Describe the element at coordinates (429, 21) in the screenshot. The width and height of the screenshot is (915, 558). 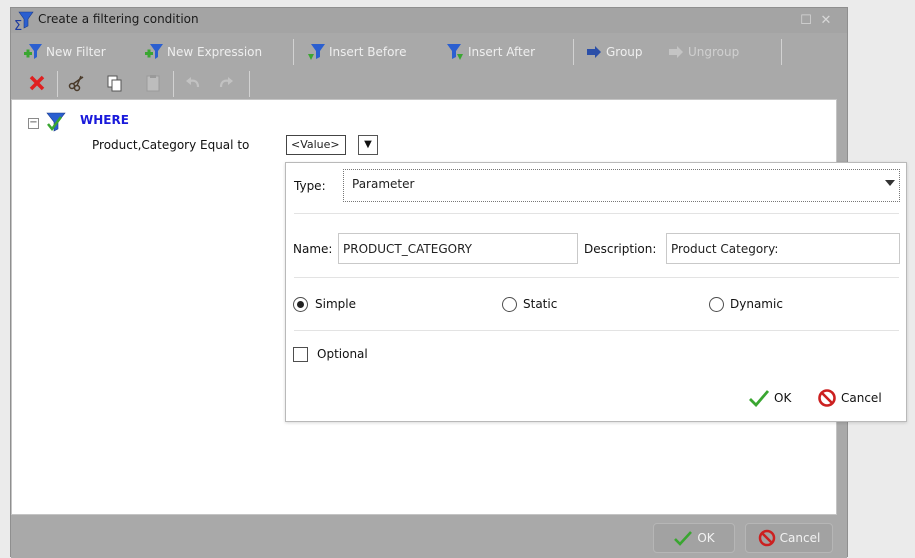
I see `title-bar: Σ Create a filtering condition ☐ ✕` at that location.